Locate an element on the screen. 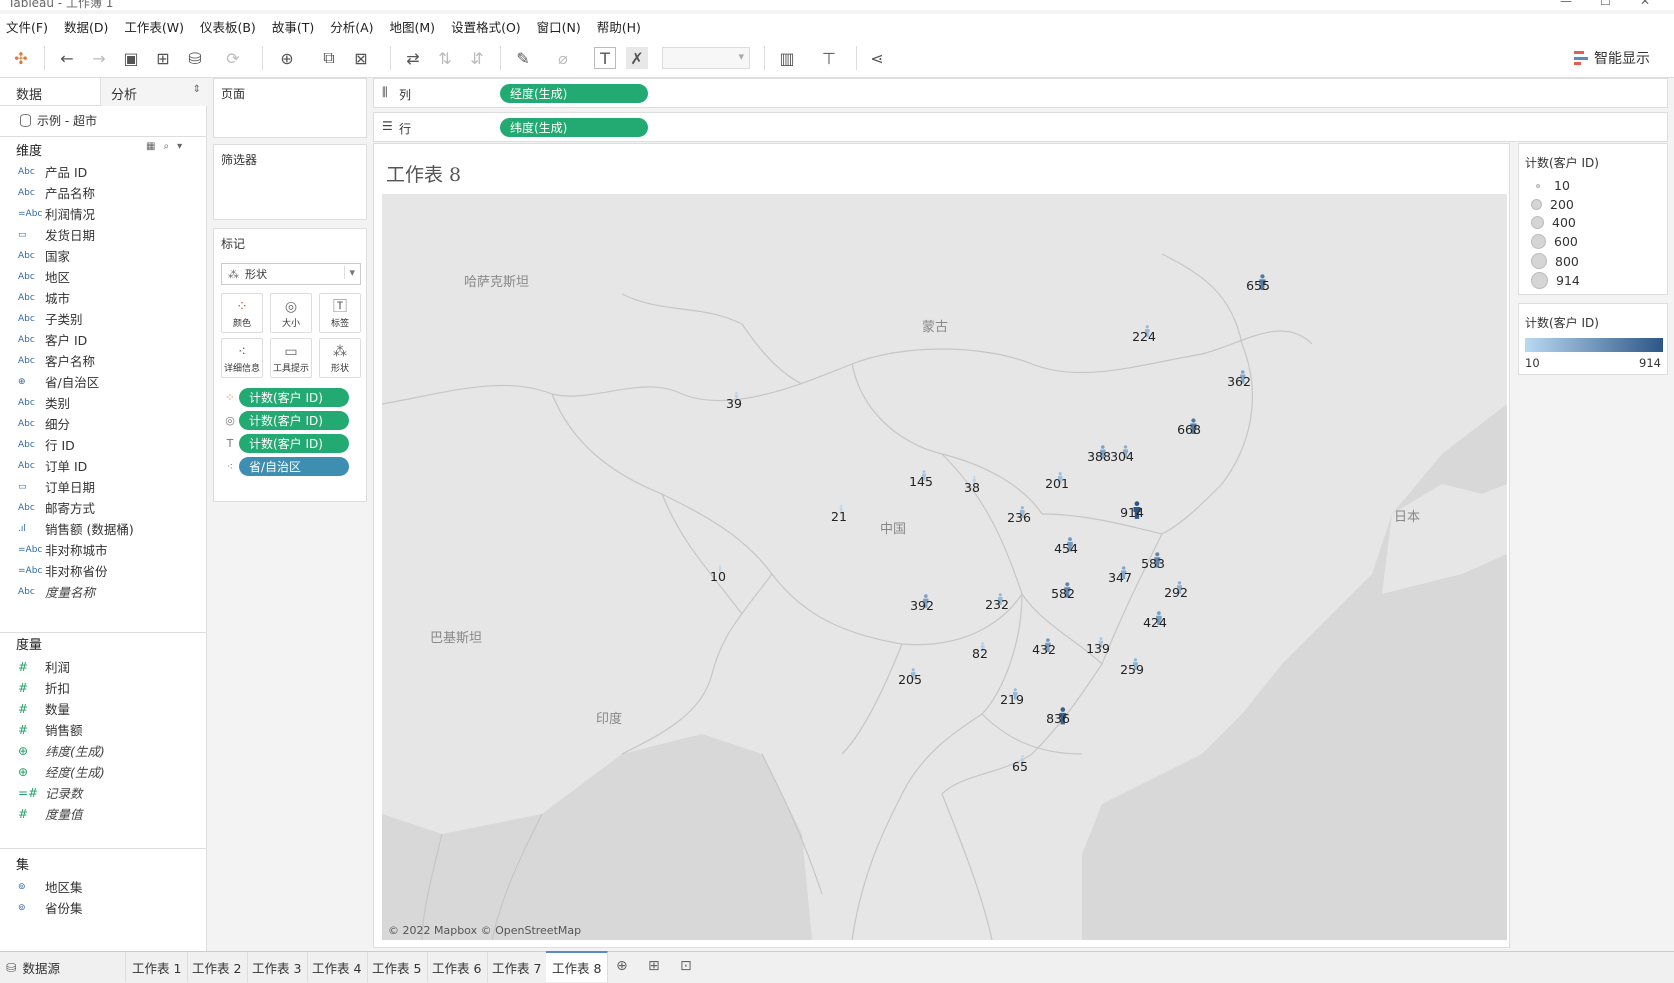 Image resolution: width=1674 pixels, height=983 pixels. mark-pill-detail: ⁖ 省/自治区 is located at coordinates (285, 466).